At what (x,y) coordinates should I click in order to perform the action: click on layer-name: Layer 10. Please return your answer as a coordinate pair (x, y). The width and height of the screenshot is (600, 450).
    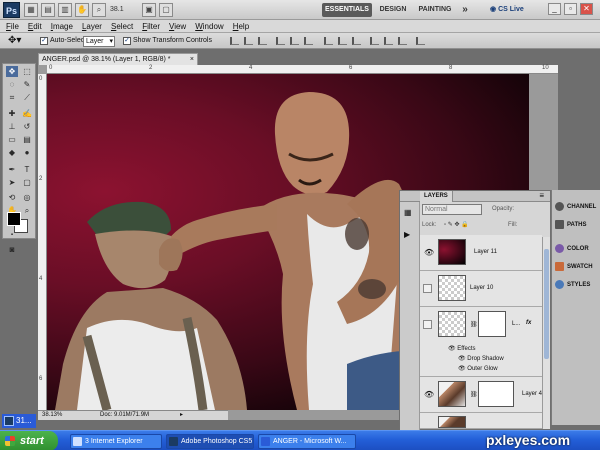
    Looking at the image, I should click on (481, 288).